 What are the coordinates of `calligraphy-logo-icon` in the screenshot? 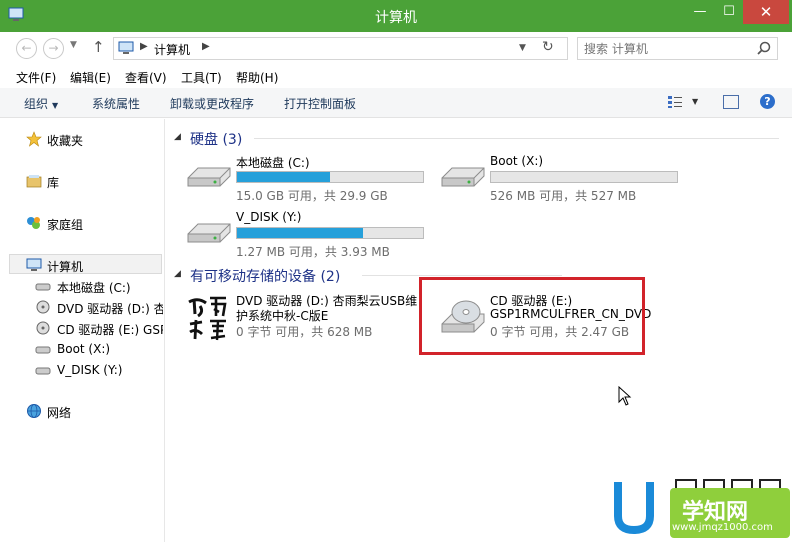 It's located at (207, 318).